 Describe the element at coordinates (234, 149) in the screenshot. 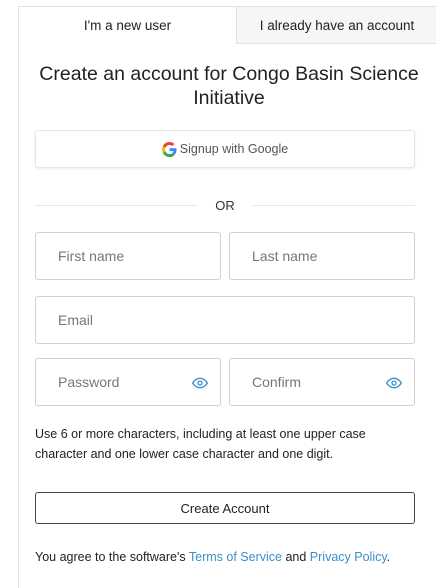

I see `google-signup-label: Signup with Google` at that location.